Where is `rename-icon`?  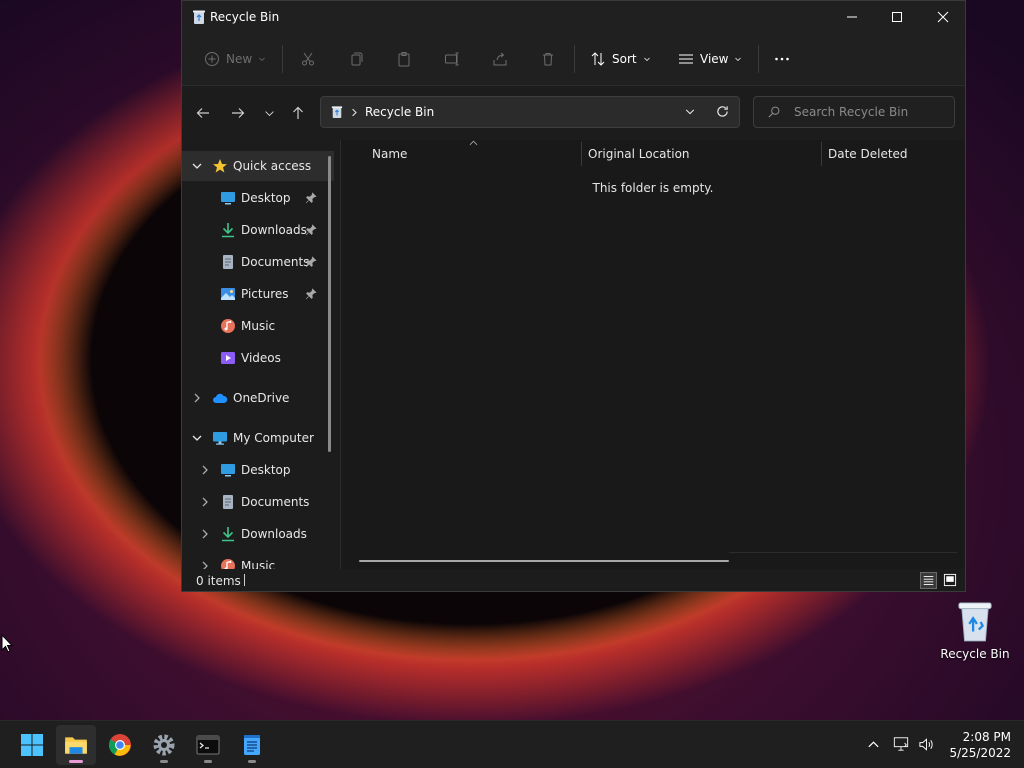 rename-icon is located at coordinates (452, 59).